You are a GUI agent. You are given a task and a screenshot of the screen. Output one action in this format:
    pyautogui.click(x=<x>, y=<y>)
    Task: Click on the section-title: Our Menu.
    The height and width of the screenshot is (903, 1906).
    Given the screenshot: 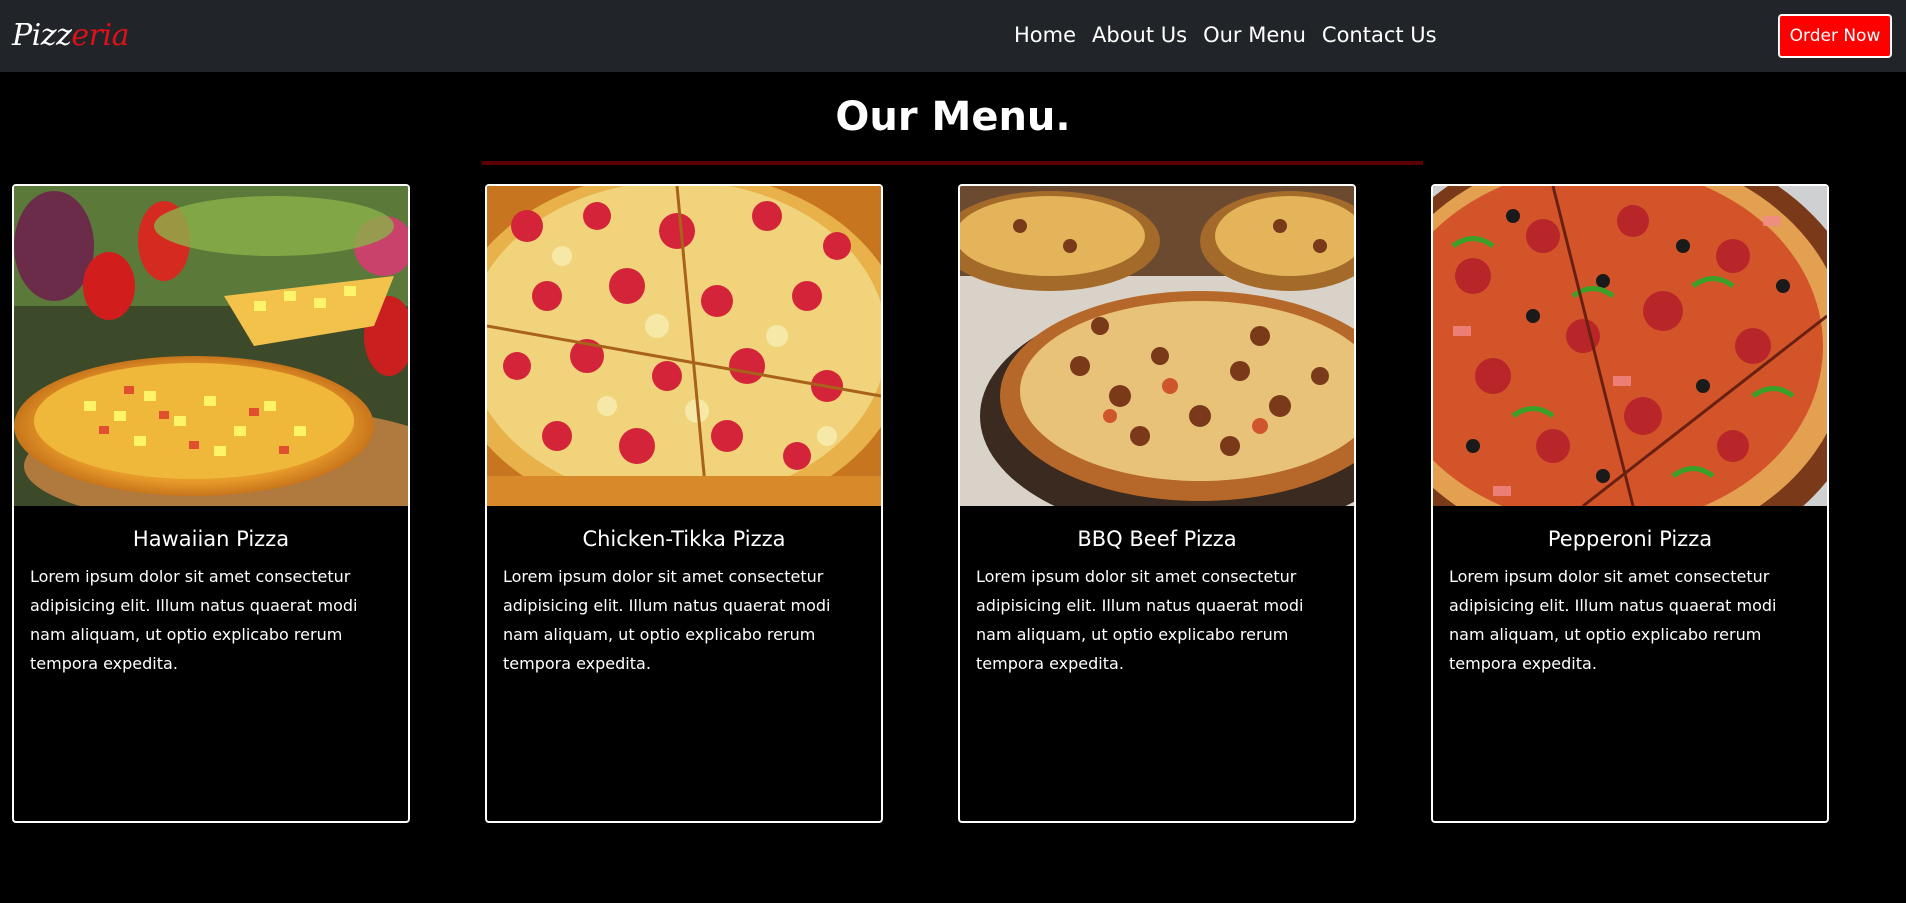 What is the action you would take?
    pyautogui.click(x=953, y=117)
    